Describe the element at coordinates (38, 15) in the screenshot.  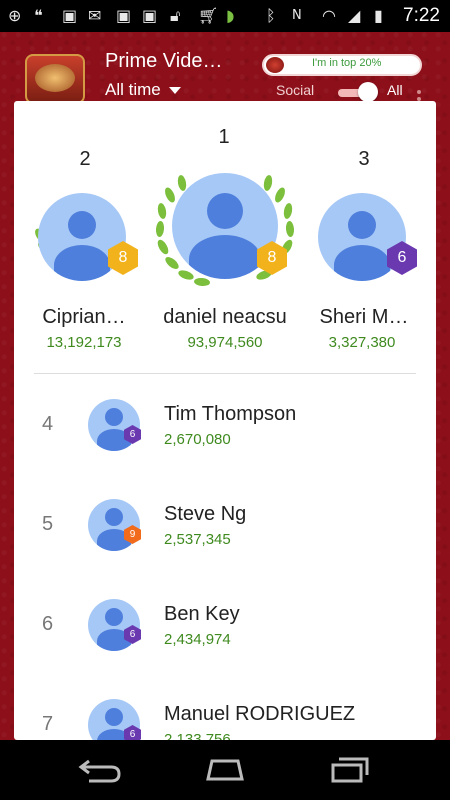
I see `hangouts-icon: ❝` at that location.